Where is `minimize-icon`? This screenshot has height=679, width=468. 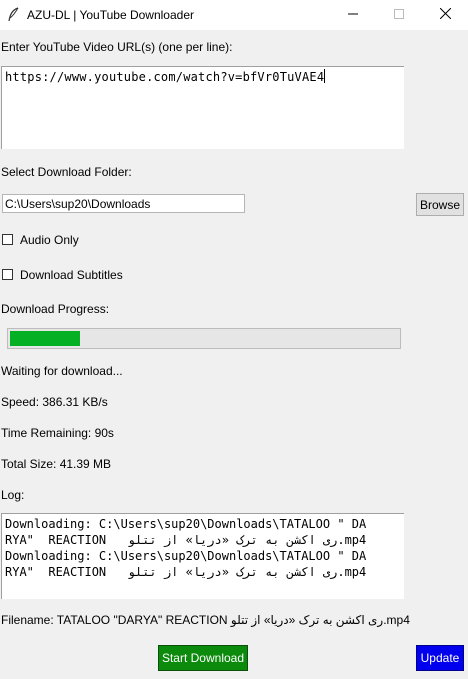 minimize-icon is located at coordinates (353, 15).